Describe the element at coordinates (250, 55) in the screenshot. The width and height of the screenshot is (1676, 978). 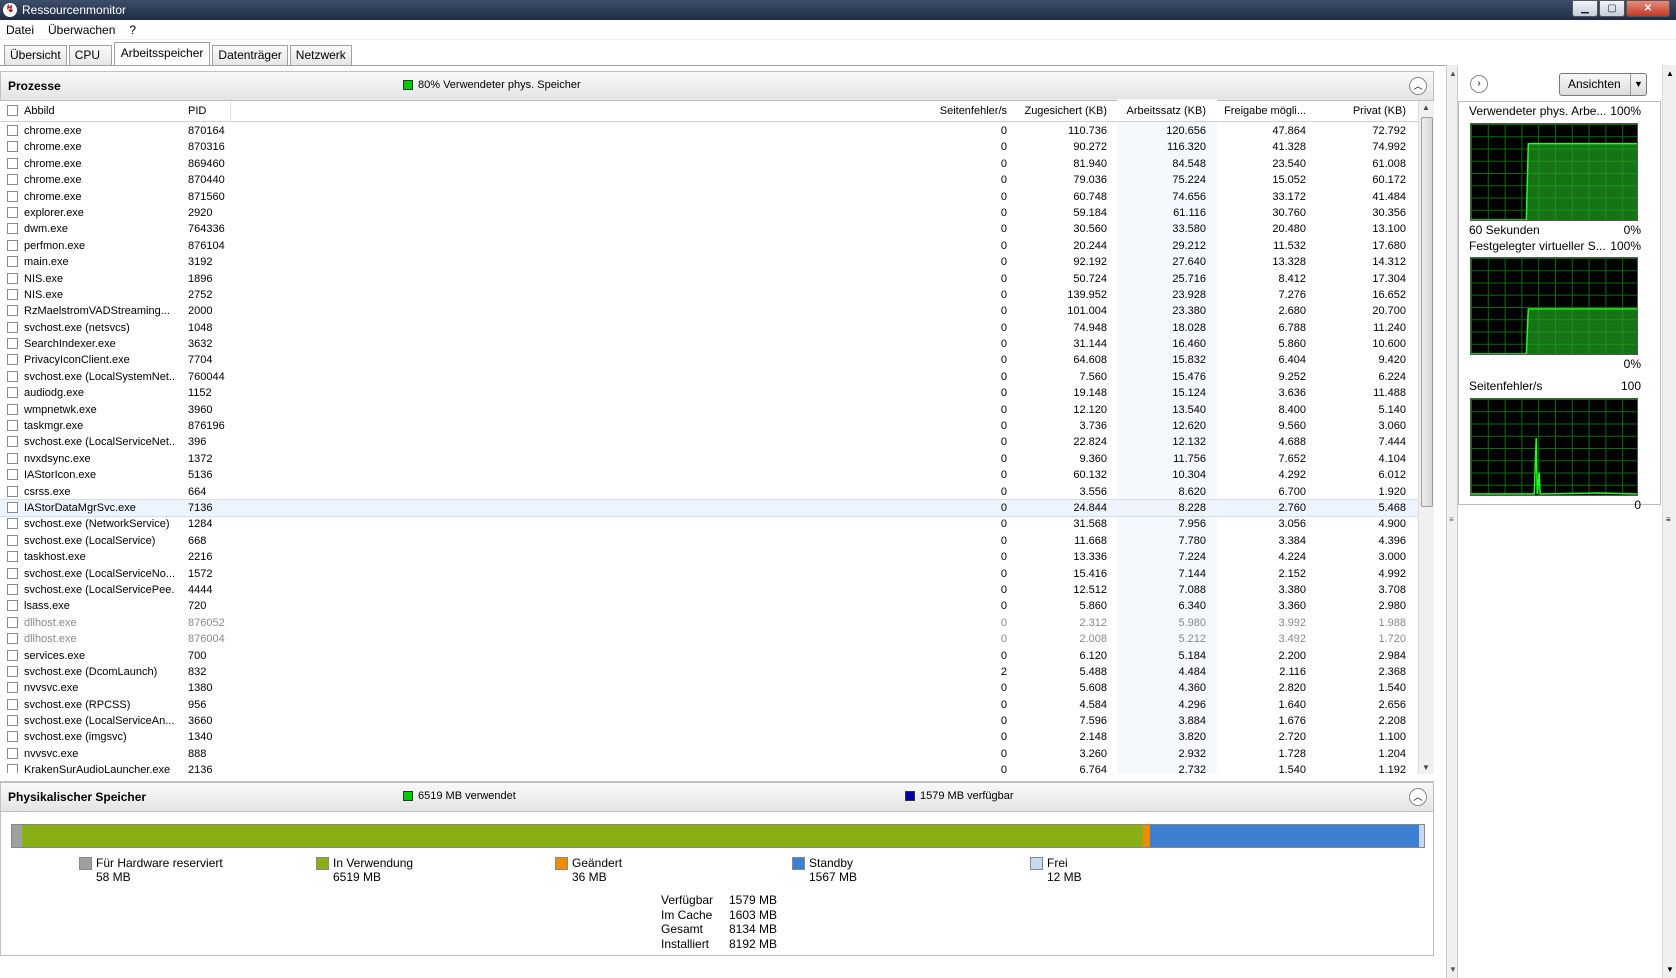
I see `tab-datentraeger: Datenträger` at that location.